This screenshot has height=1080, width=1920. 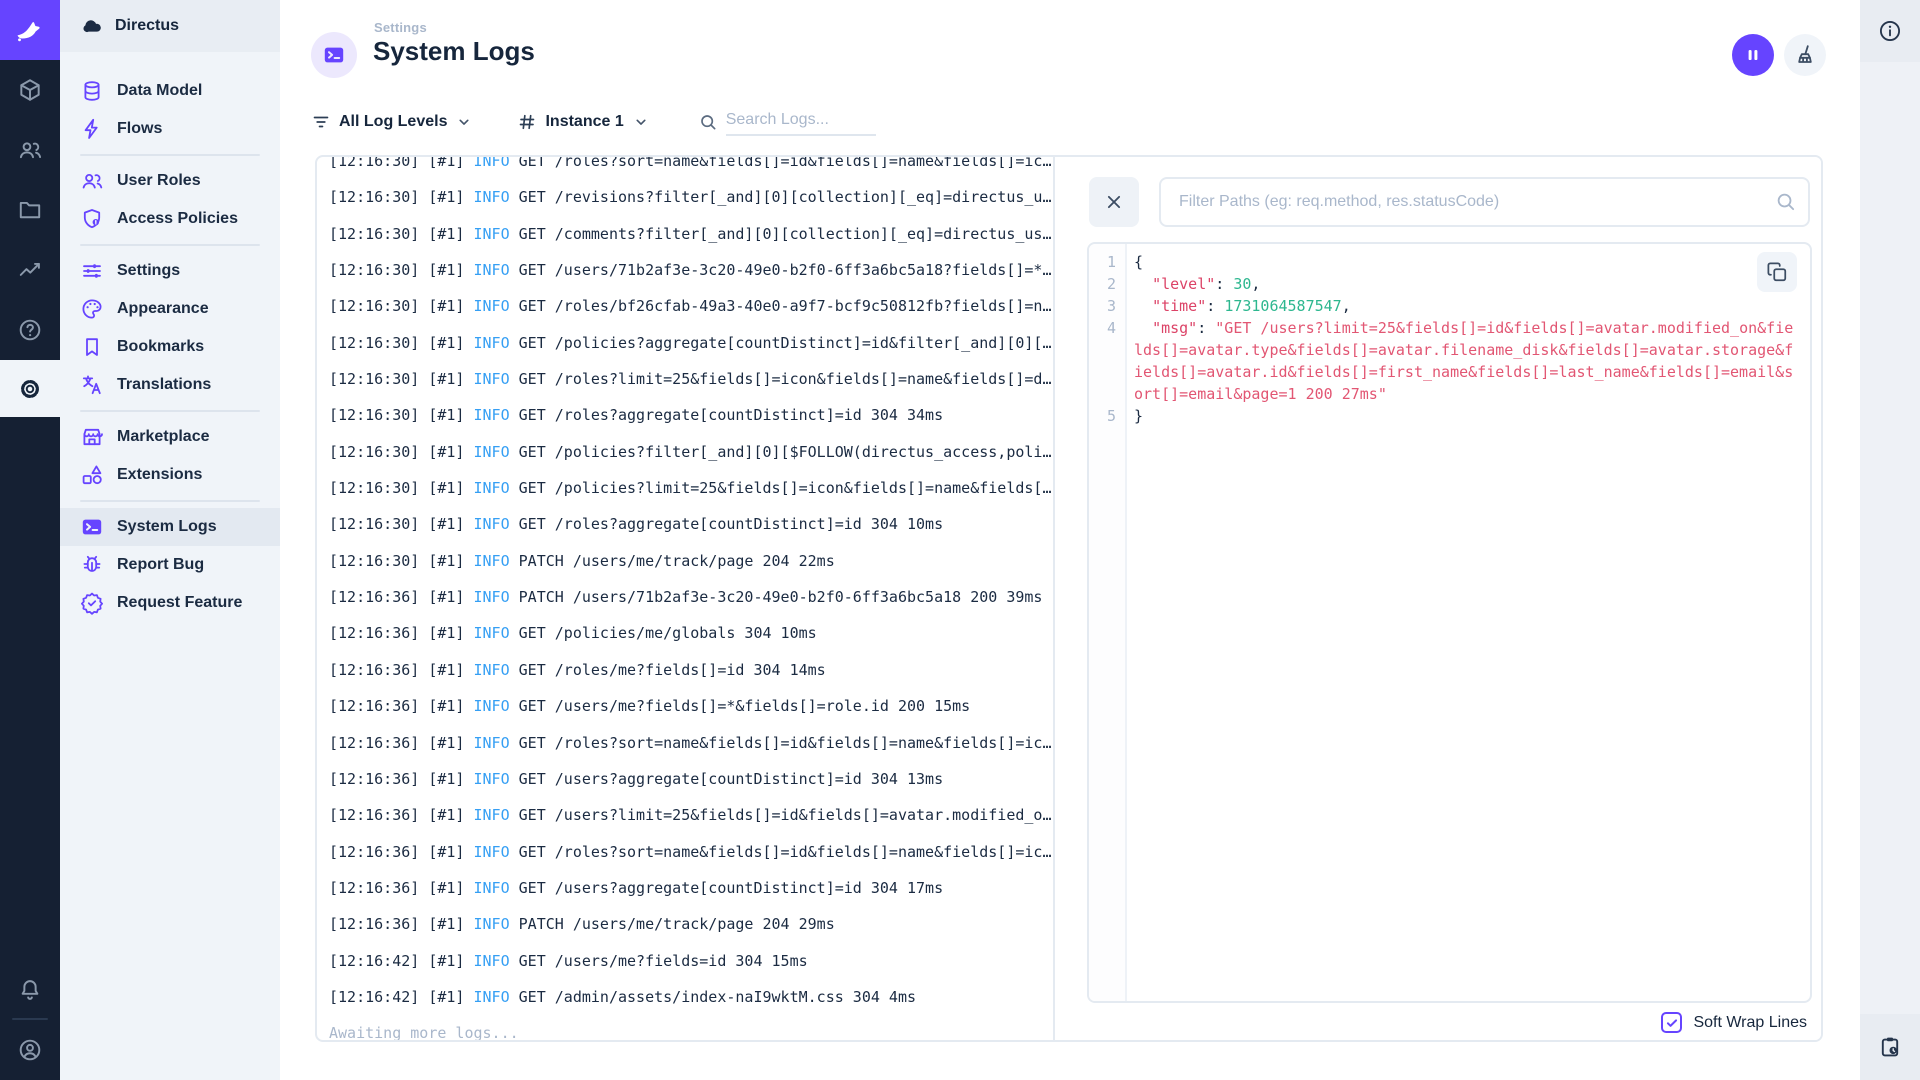 What do you see at coordinates (170, 91) in the screenshot?
I see `sidebar-item-data-model: Data Model` at bounding box center [170, 91].